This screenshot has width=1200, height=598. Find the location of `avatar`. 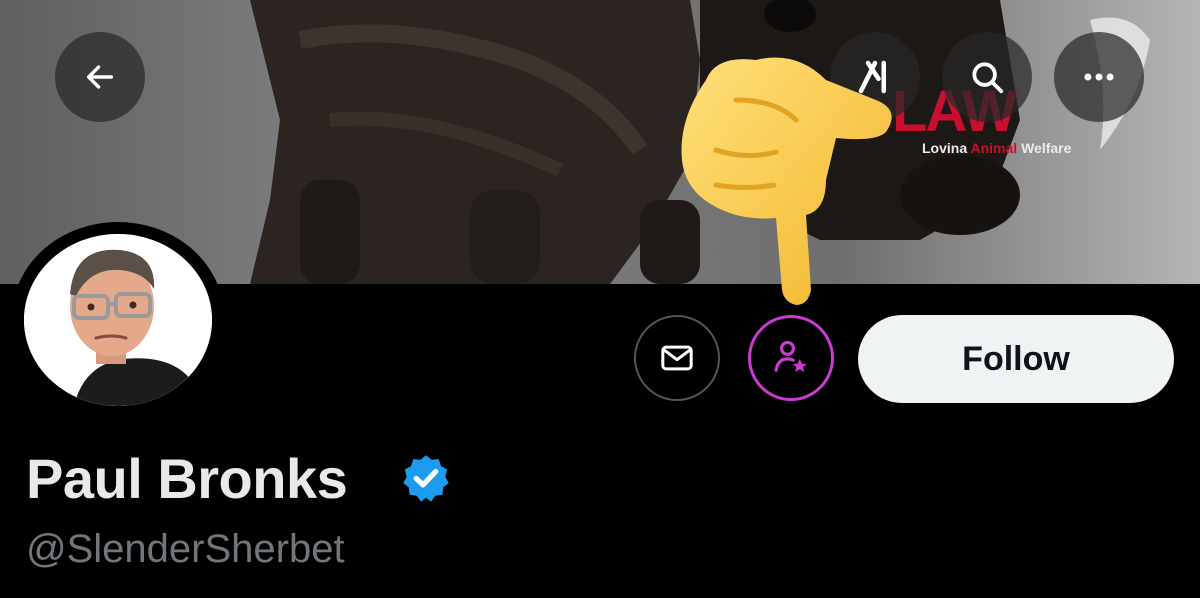

avatar is located at coordinates (118, 320).